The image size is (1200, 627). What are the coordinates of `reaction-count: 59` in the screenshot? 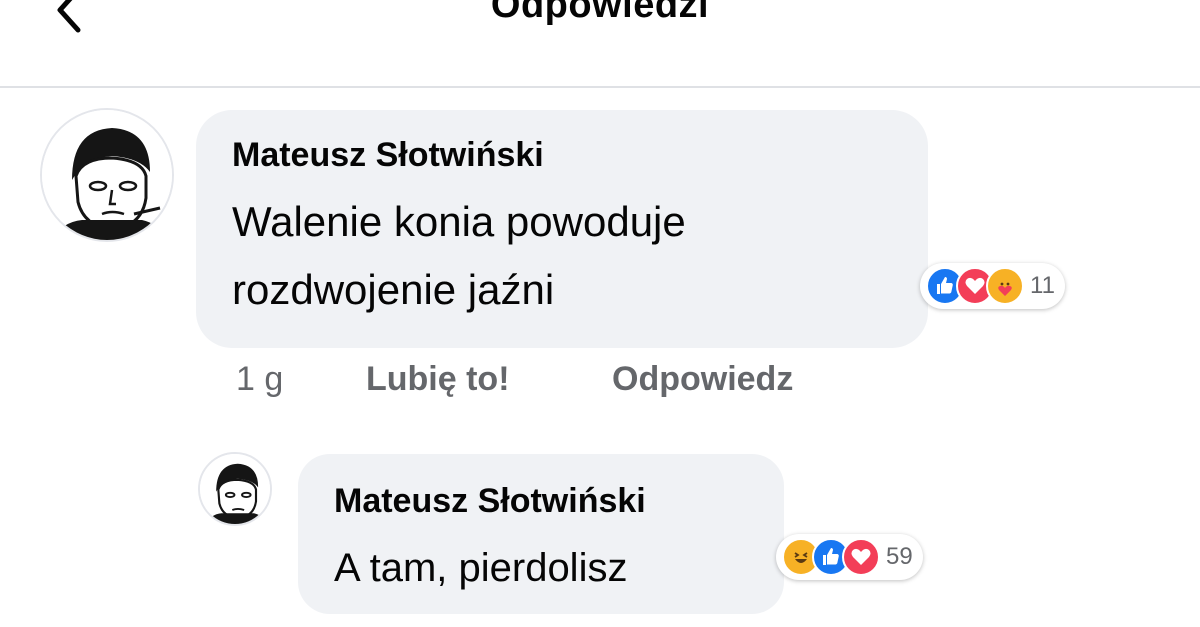 It's located at (899, 556).